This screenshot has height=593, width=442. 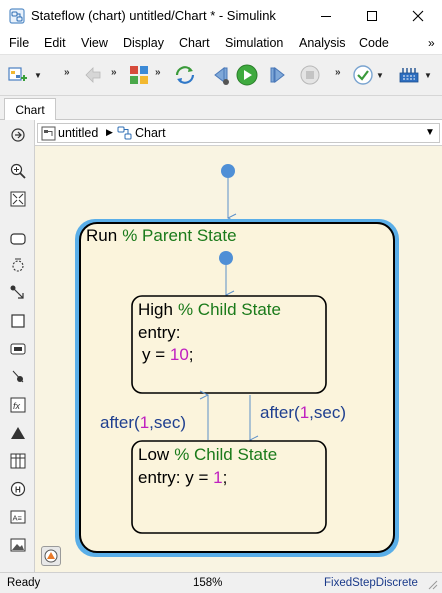 I want to click on update-icon, so click(x=185, y=75).